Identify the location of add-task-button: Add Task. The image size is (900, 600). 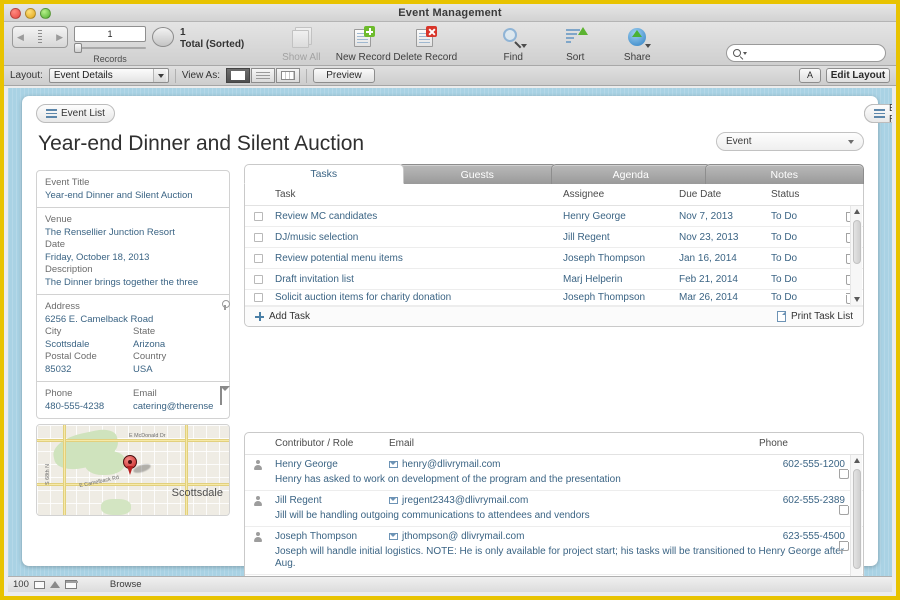
(282, 316).